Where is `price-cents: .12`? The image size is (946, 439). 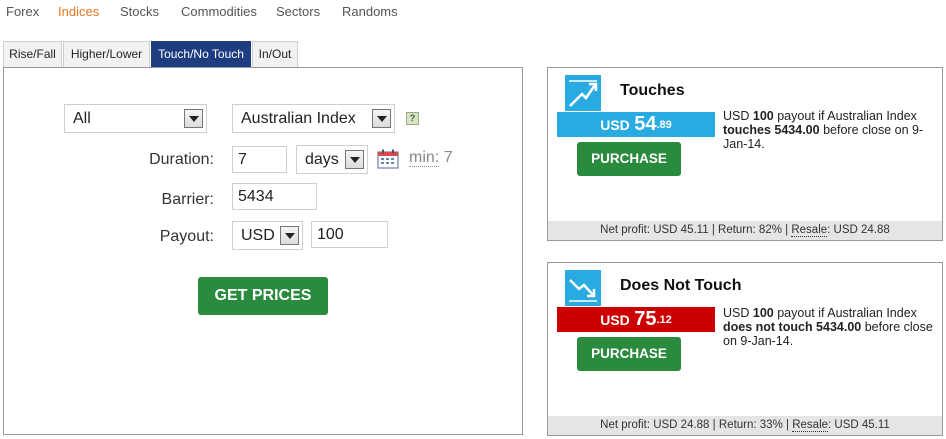 price-cents: .12 is located at coordinates (664, 320).